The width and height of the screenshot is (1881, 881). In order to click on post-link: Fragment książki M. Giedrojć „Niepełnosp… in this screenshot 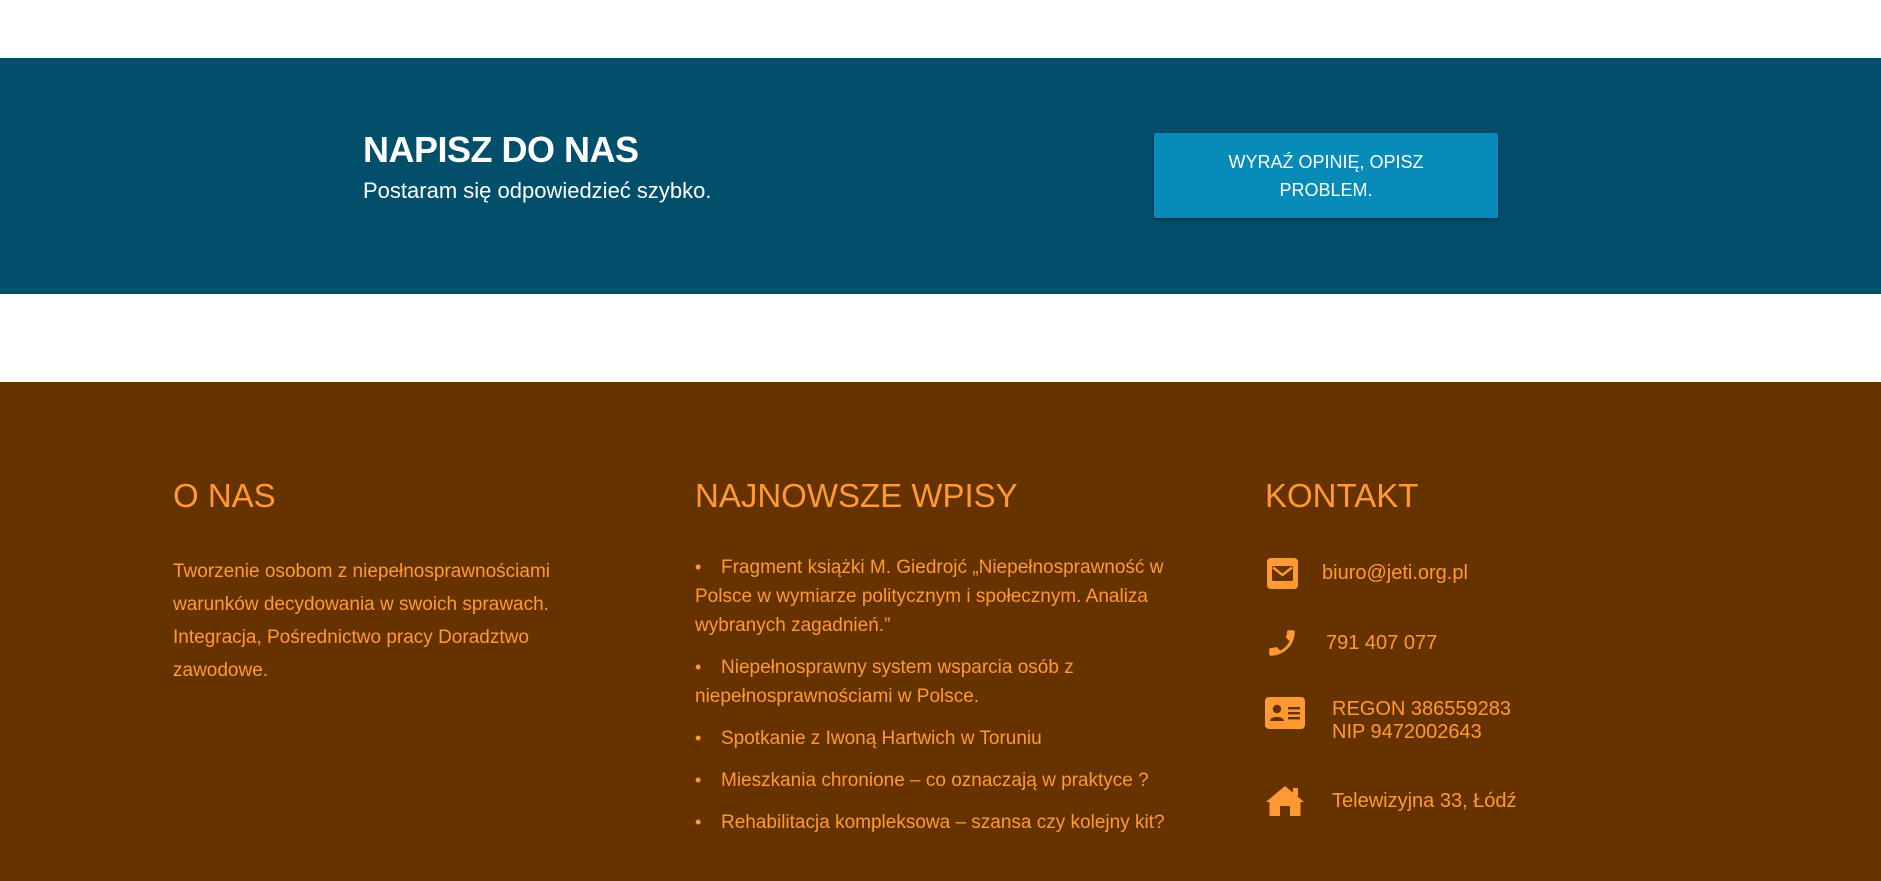, I will do `click(929, 596)`.